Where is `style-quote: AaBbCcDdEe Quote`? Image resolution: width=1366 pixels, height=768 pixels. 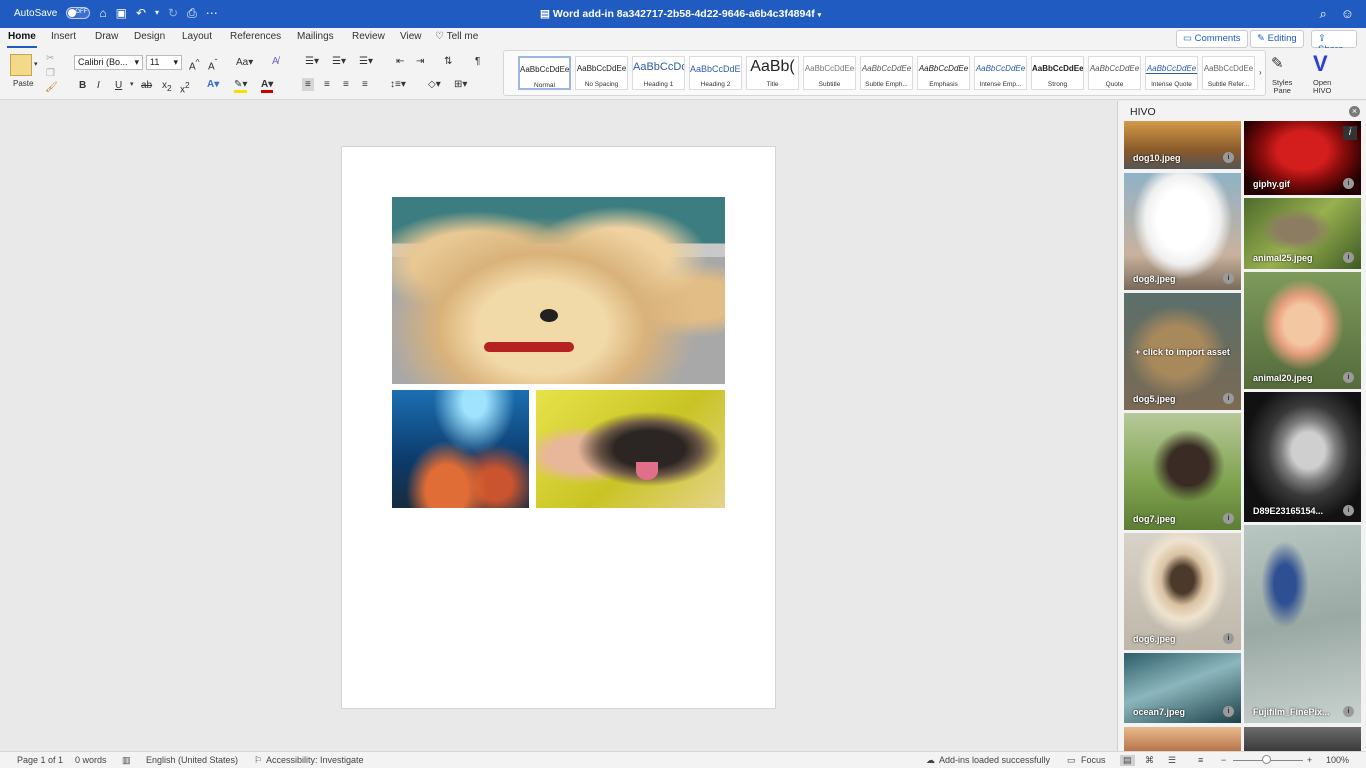 style-quote: AaBbCcDdEe Quote is located at coordinates (1114, 73).